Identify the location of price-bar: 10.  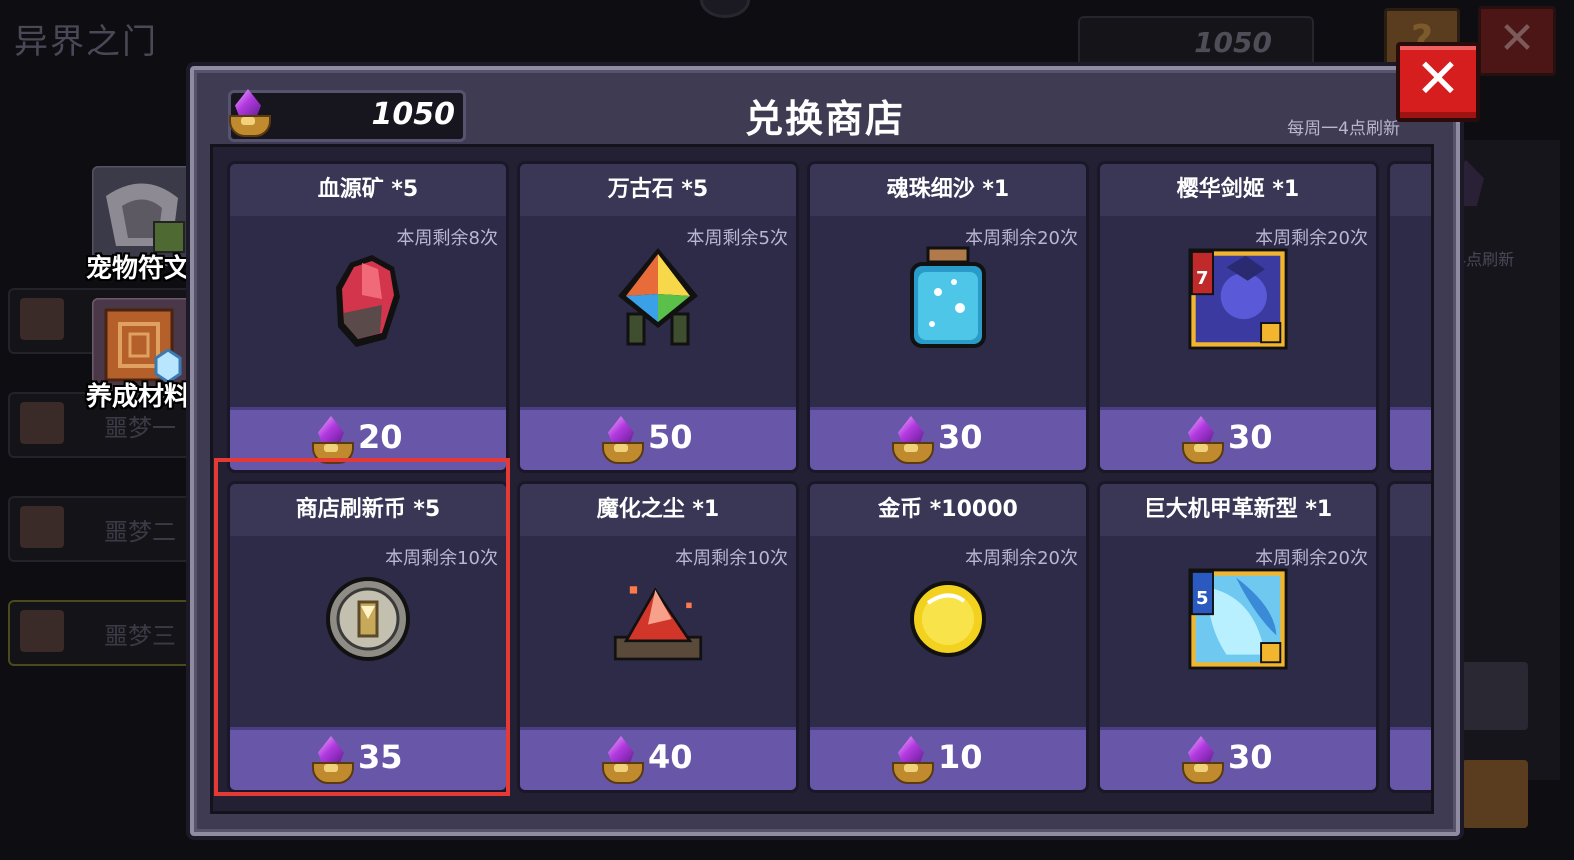
(948, 758).